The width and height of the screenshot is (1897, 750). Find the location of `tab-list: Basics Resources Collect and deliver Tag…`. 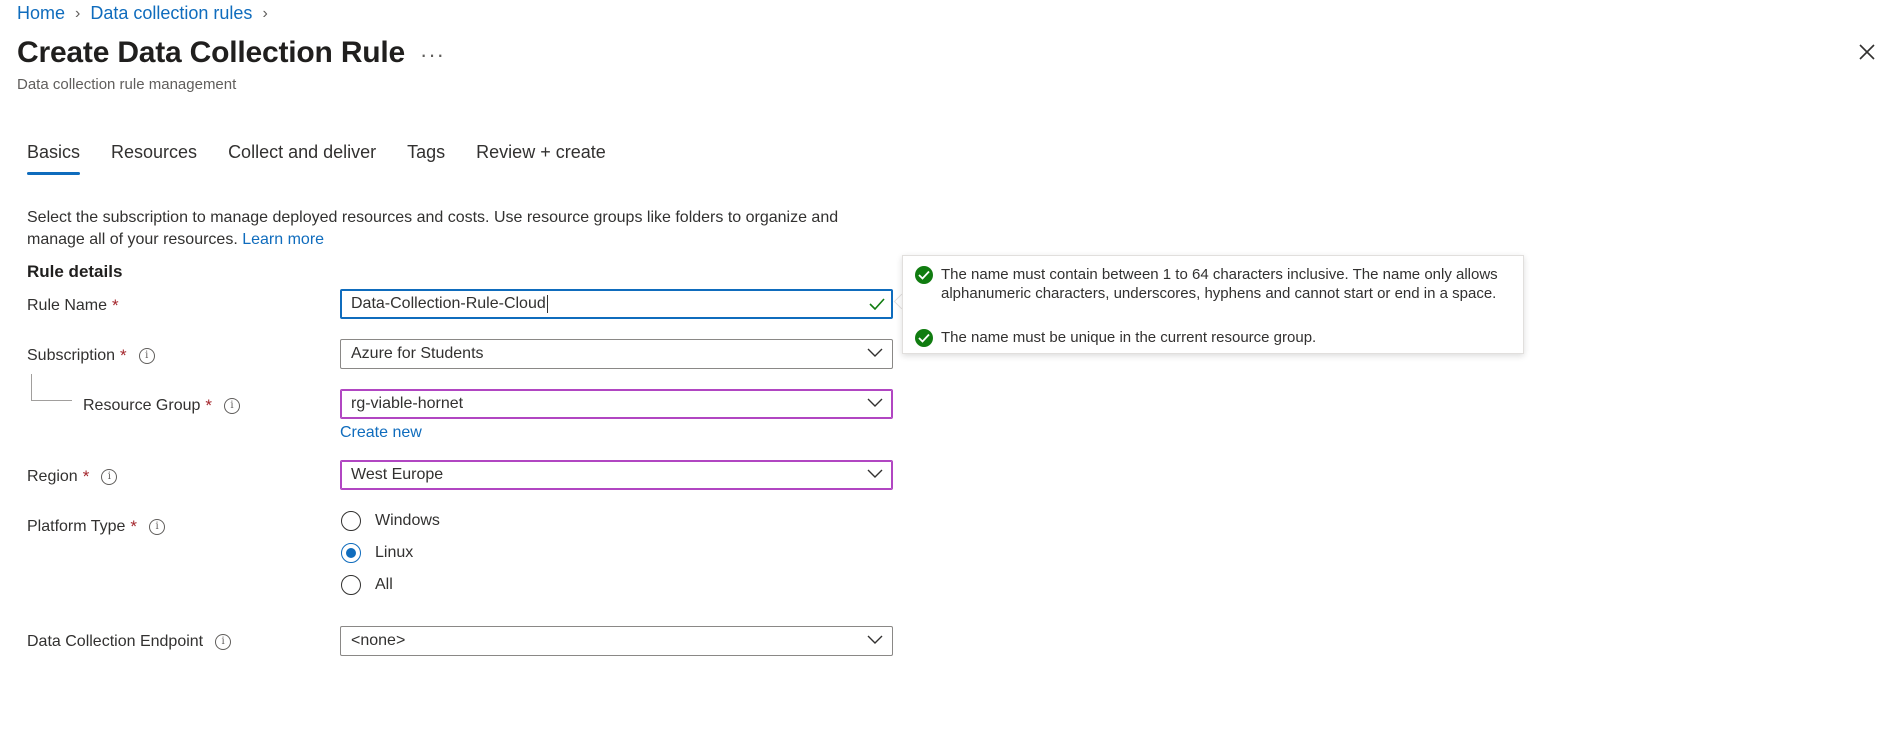

tab-list: Basics Resources Collect and deliver Tag… is located at coordinates (332, 158).